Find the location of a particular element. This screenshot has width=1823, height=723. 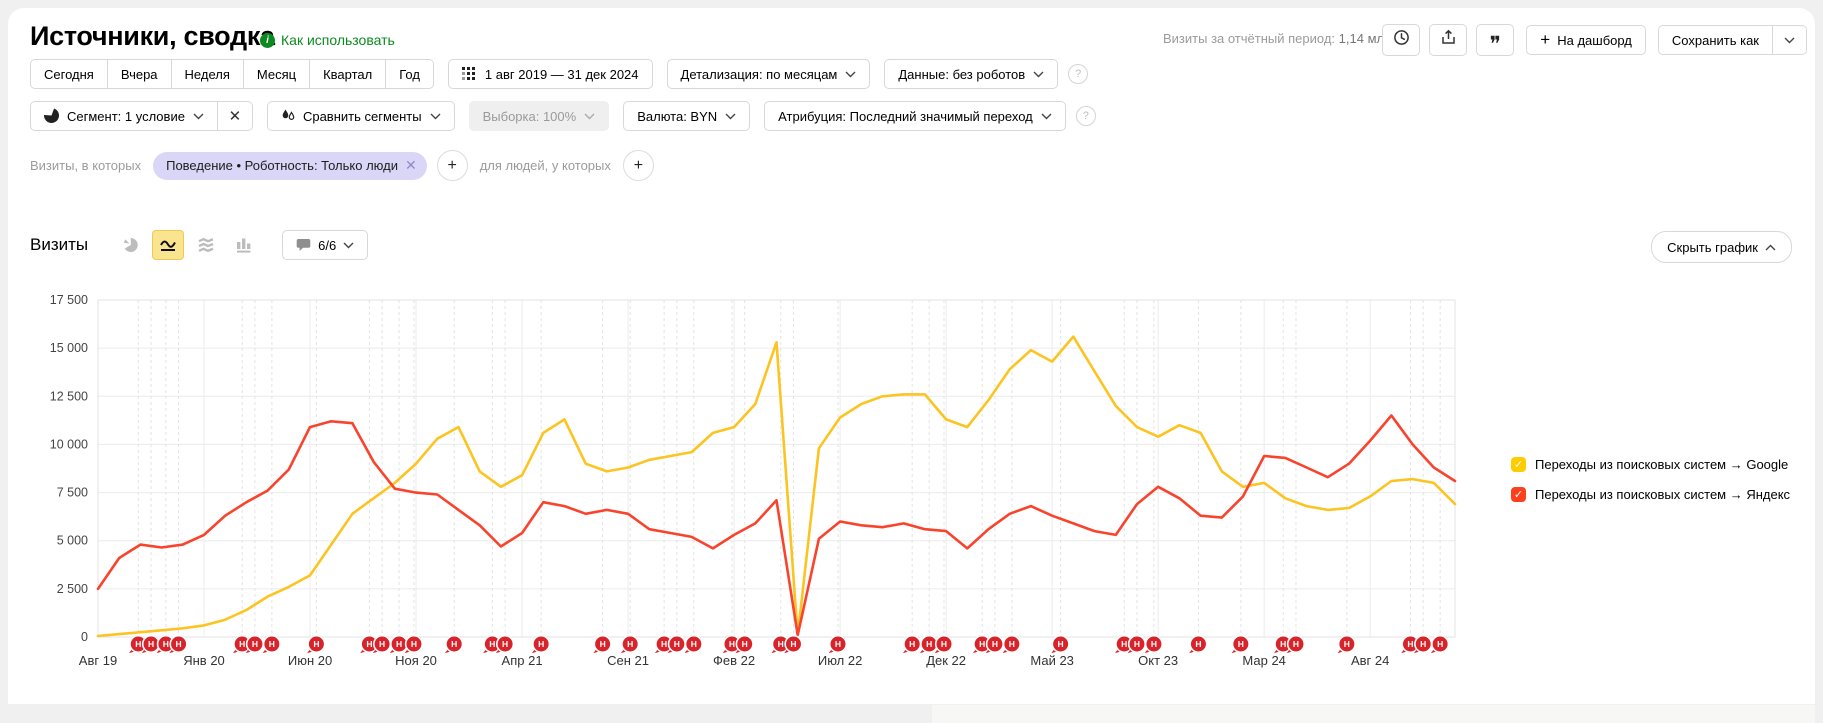

speech-bubble-icon is located at coordinates (303, 245).